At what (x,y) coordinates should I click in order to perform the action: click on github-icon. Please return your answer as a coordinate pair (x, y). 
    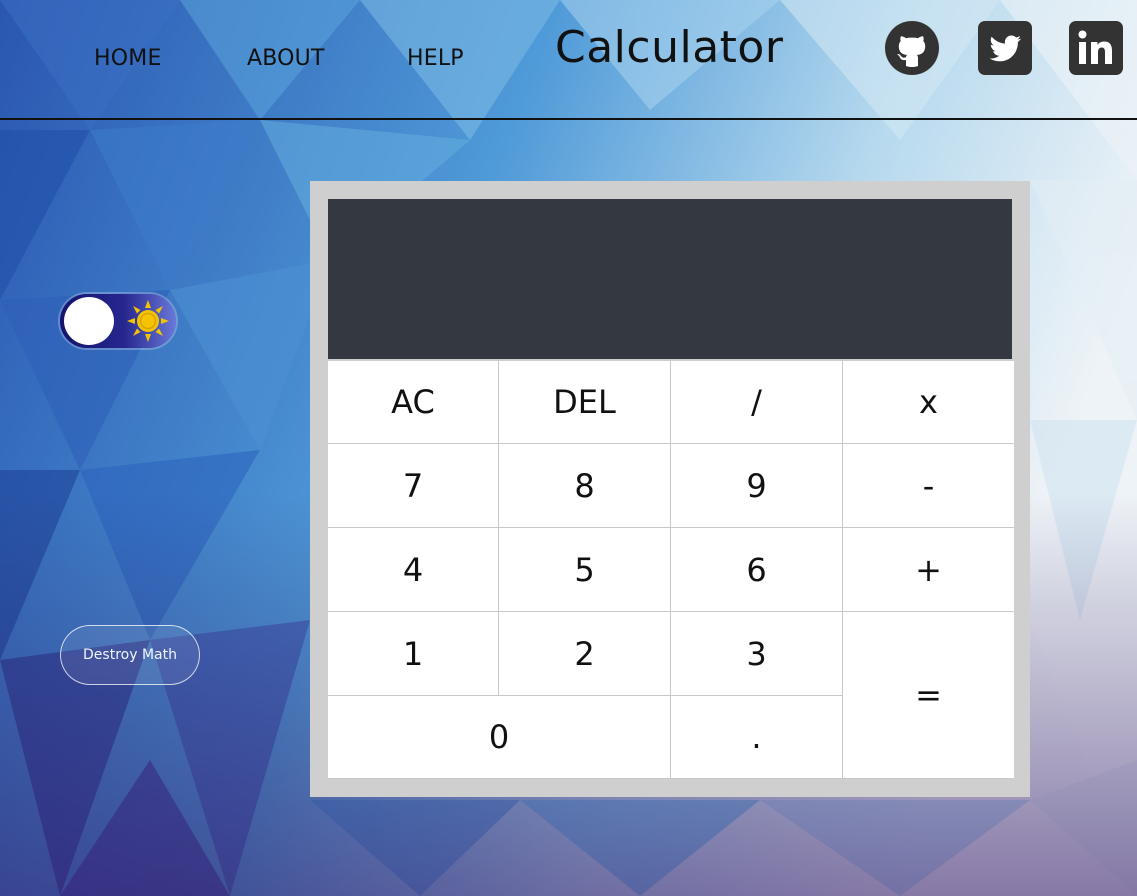
    Looking at the image, I should click on (912, 48).